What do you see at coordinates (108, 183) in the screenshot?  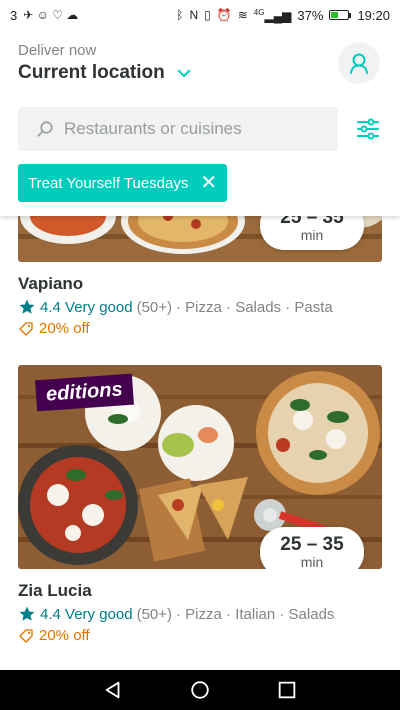 I see `filter-chip-label: Treat Yourself Tuesdays` at bounding box center [108, 183].